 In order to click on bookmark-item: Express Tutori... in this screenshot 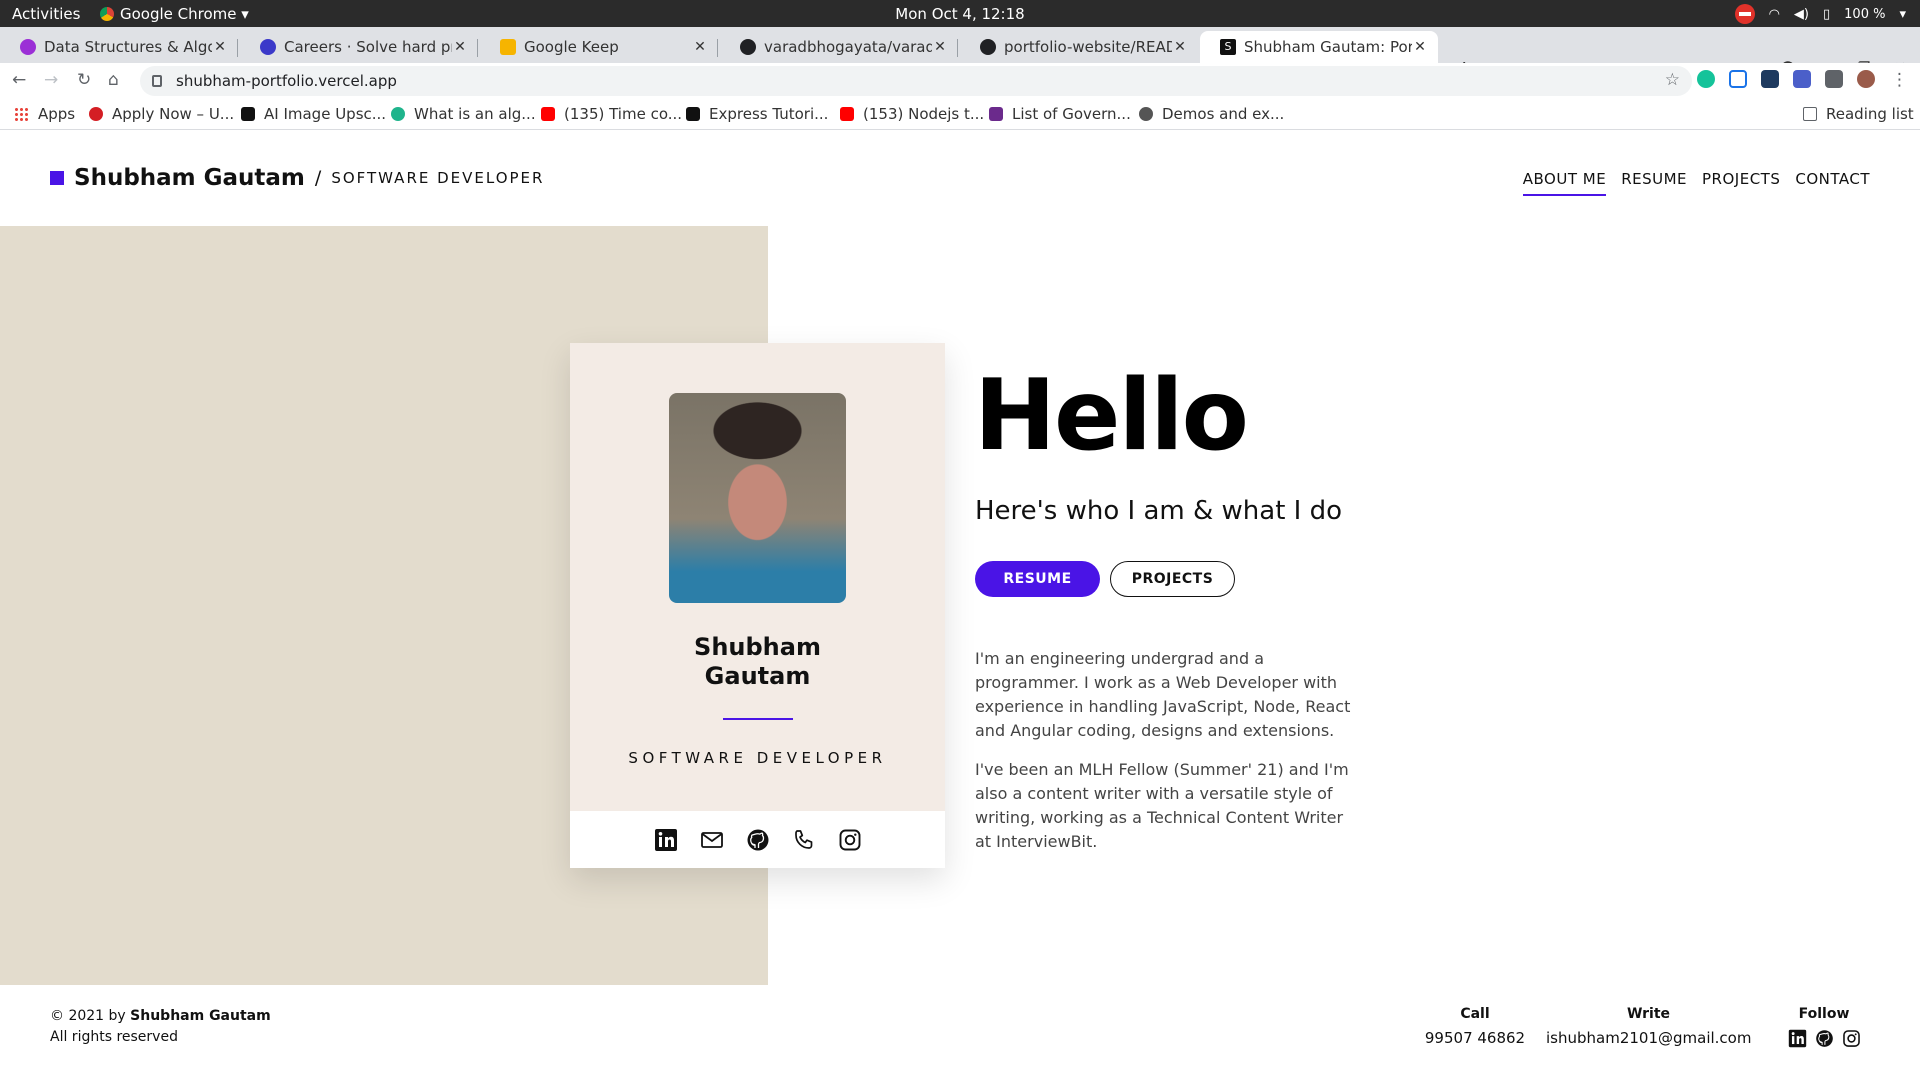, I will do `click(757, 114)`.